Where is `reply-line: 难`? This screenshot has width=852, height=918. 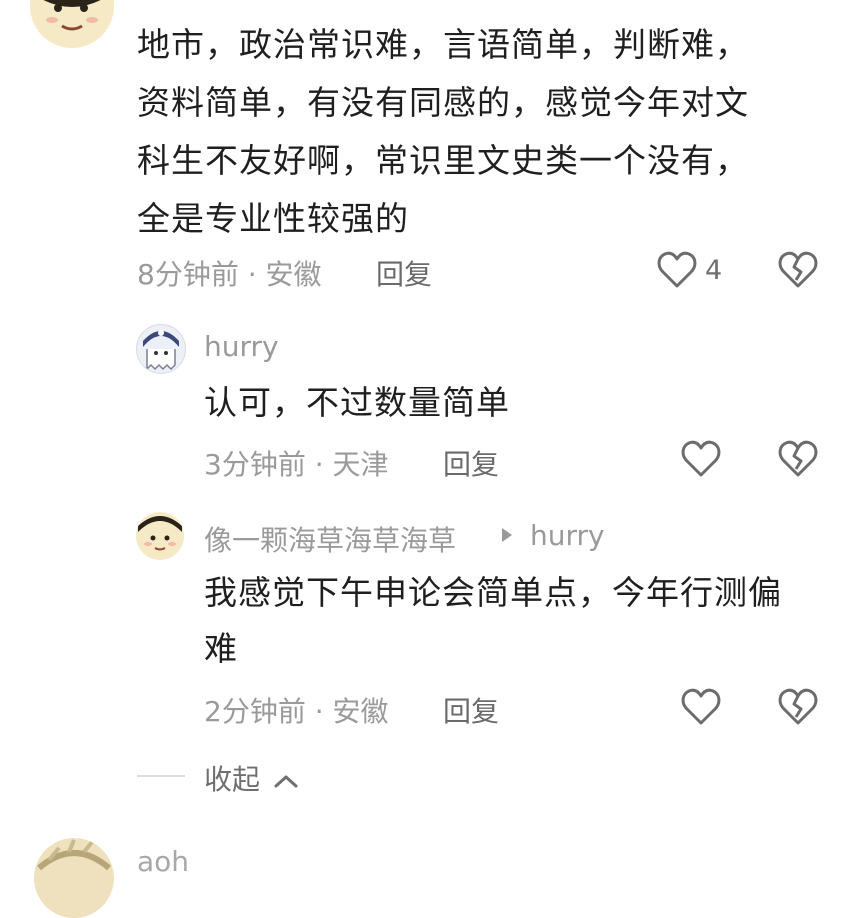 reply-line: 难 is located at coordinates (221, 648).